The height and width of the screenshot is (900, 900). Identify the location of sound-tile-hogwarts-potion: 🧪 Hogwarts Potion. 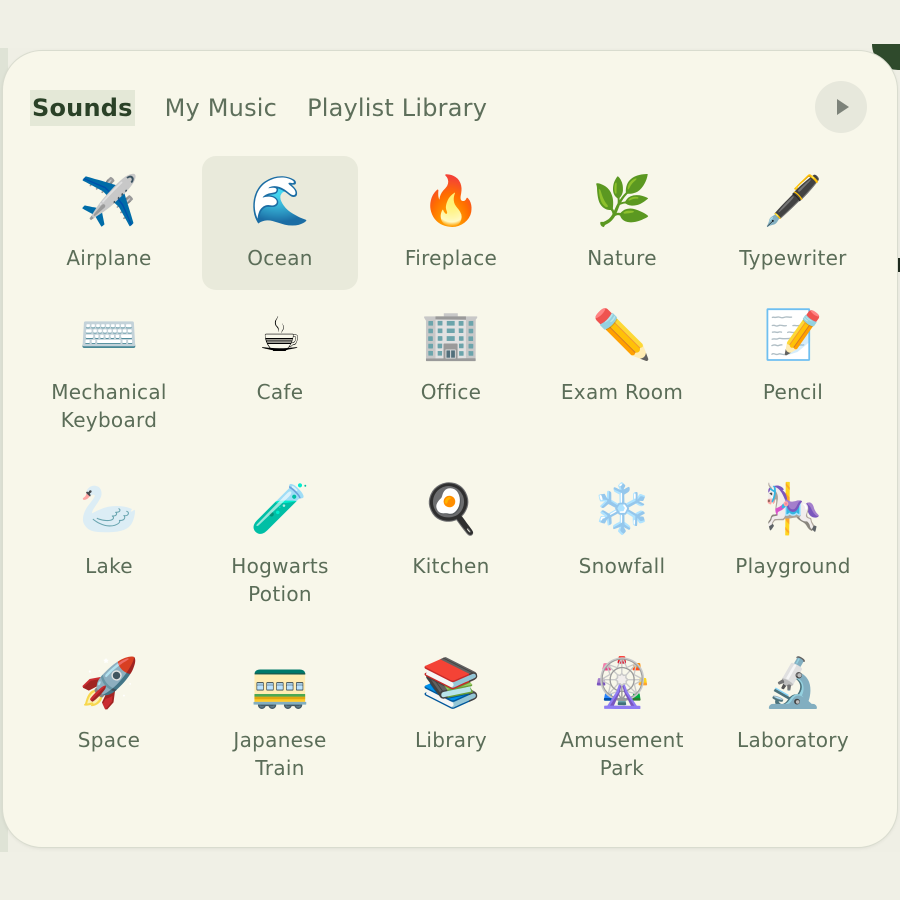
(280, 551).